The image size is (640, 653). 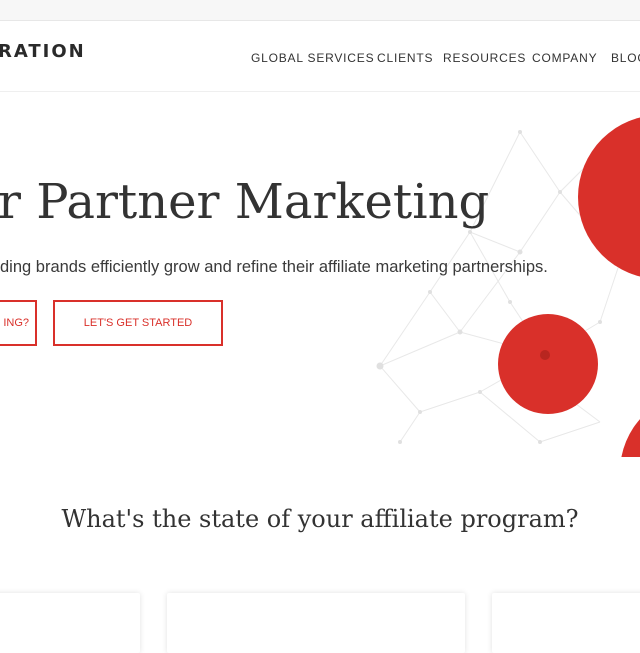 I want to click on decorative-circle-bottom, so click(x=630, y=438).